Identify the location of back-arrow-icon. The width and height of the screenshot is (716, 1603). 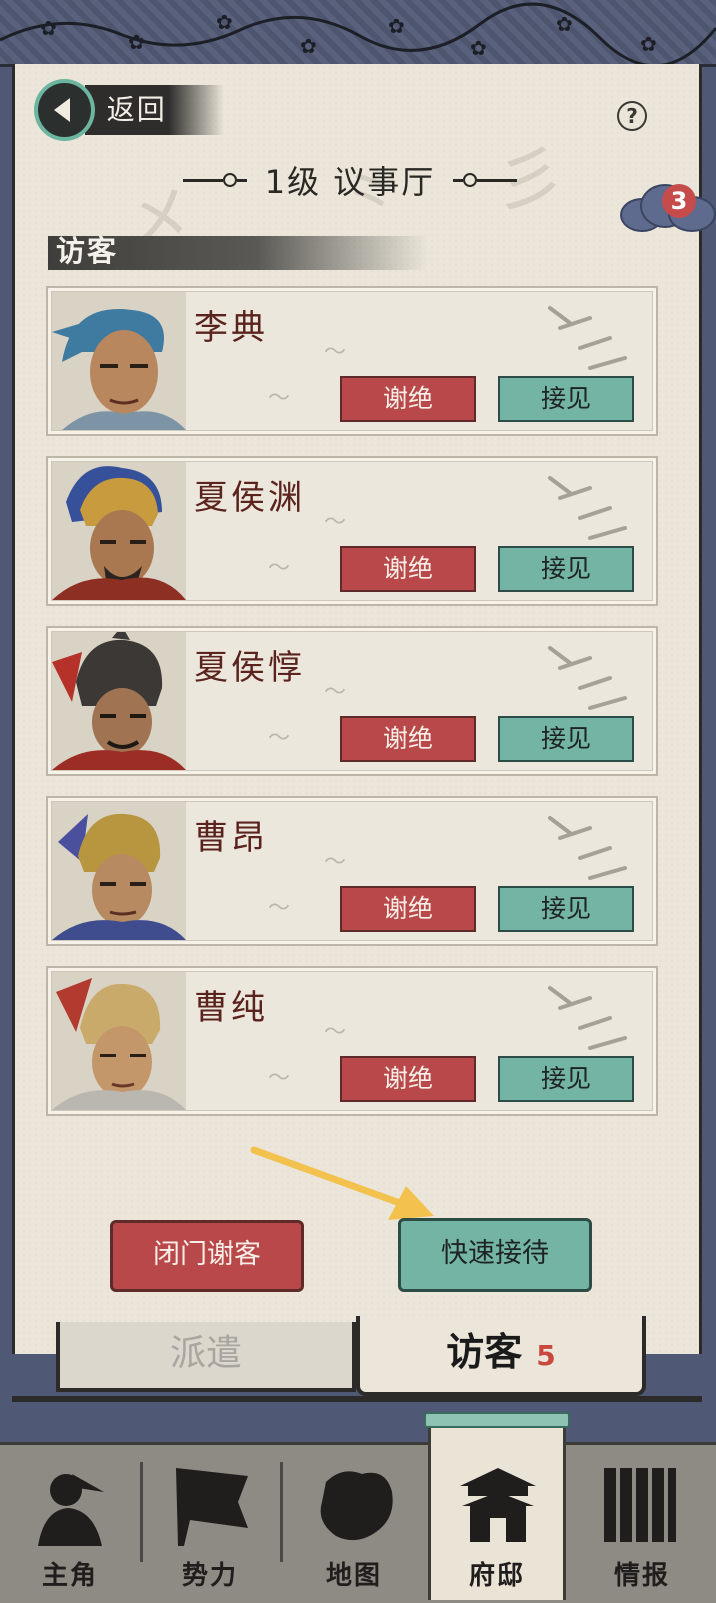
(64, 110).